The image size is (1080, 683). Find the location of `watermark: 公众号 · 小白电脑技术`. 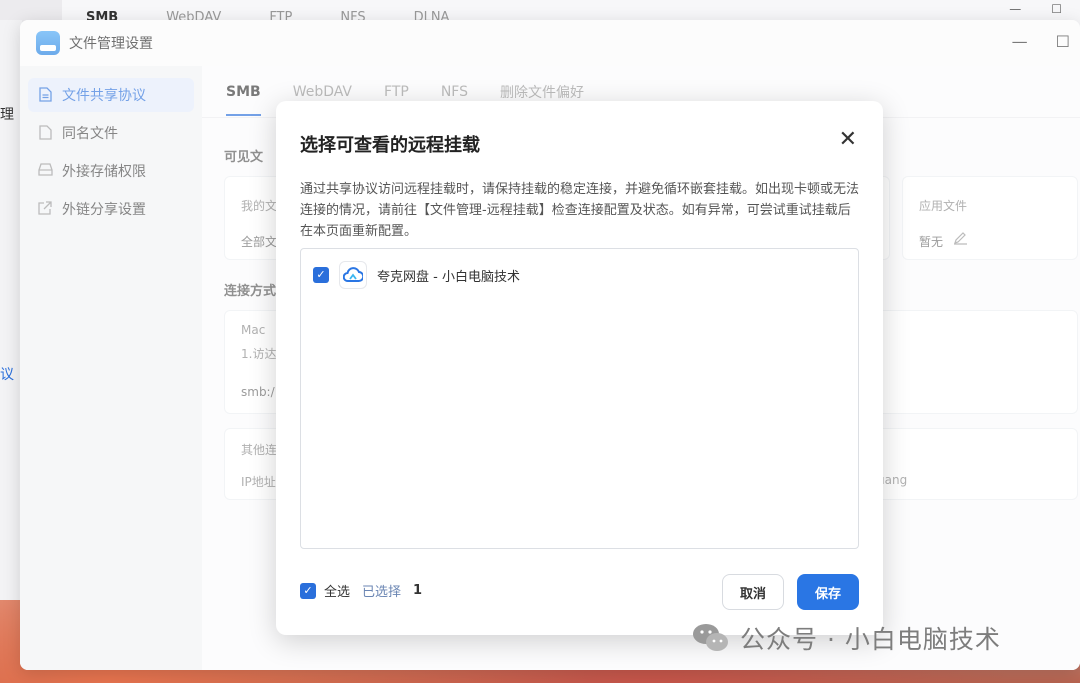

watermark: 公众号 · 小白电脑技术 is located at coordinates (846, 638).